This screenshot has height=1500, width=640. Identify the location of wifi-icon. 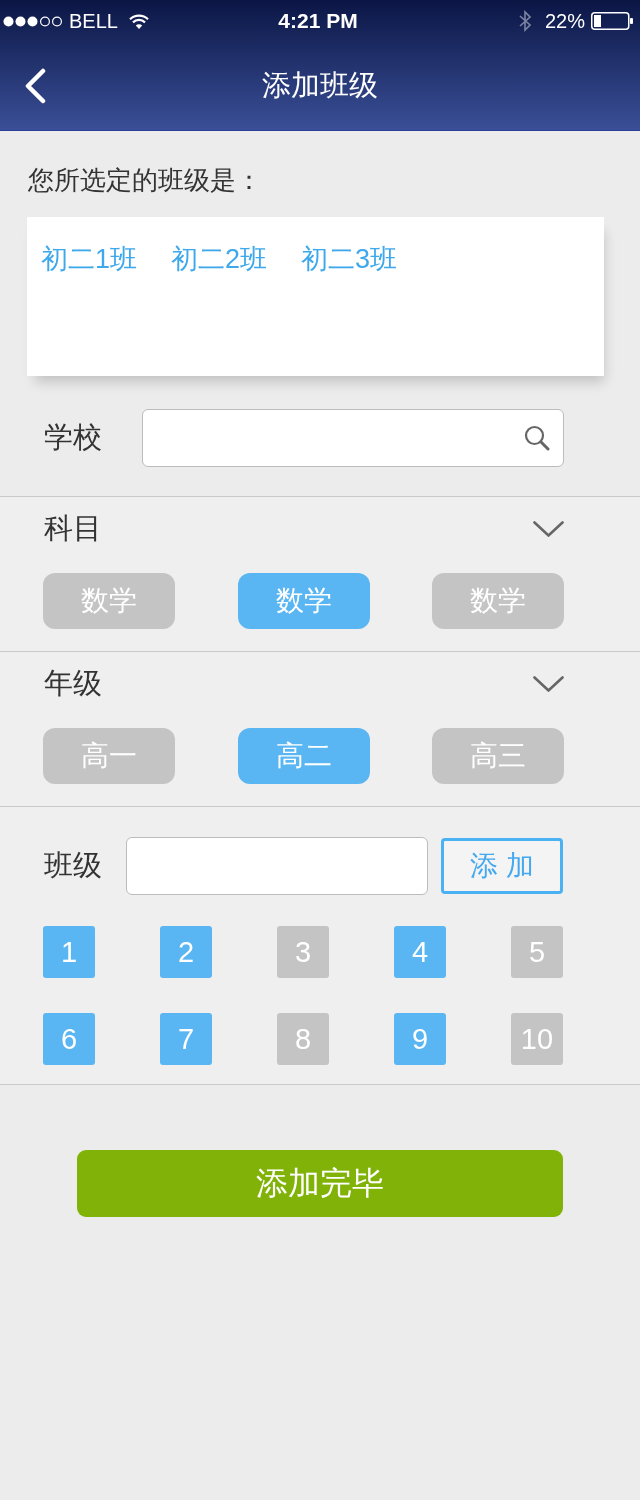
(138, 21).